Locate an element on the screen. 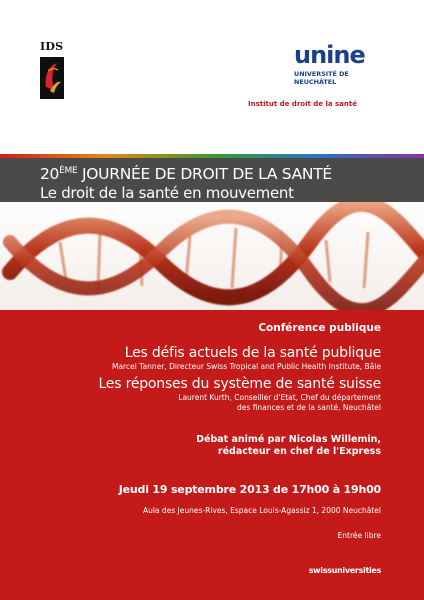 This screenshot has height=600, width=424. event-date: Jeudi 19 septembre 2013 de 17h00 à 19h00 is located at coordinates (249, 489).